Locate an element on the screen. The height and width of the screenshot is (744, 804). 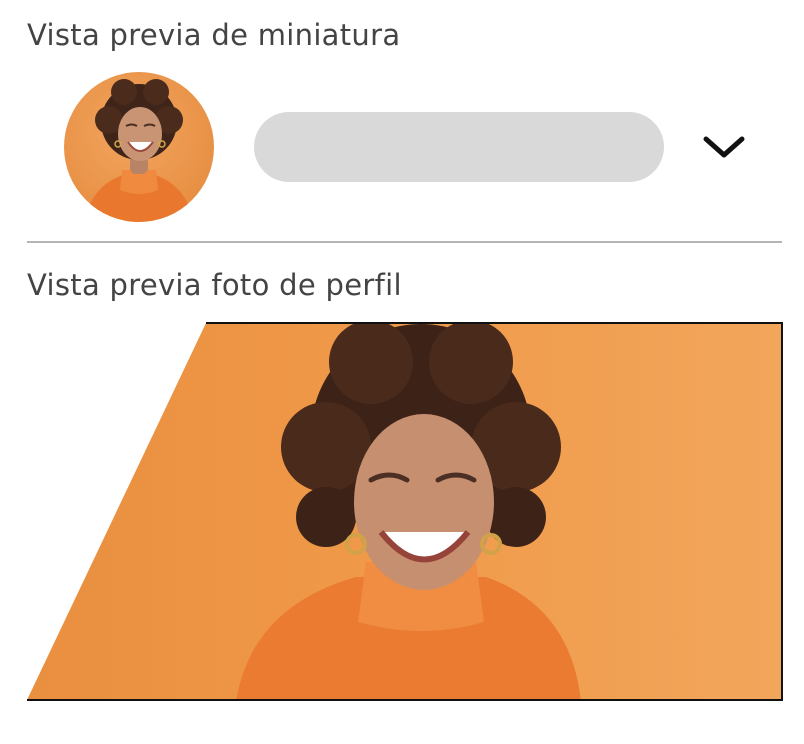
name-placeholder-bar is located at coordinates (459, 147).